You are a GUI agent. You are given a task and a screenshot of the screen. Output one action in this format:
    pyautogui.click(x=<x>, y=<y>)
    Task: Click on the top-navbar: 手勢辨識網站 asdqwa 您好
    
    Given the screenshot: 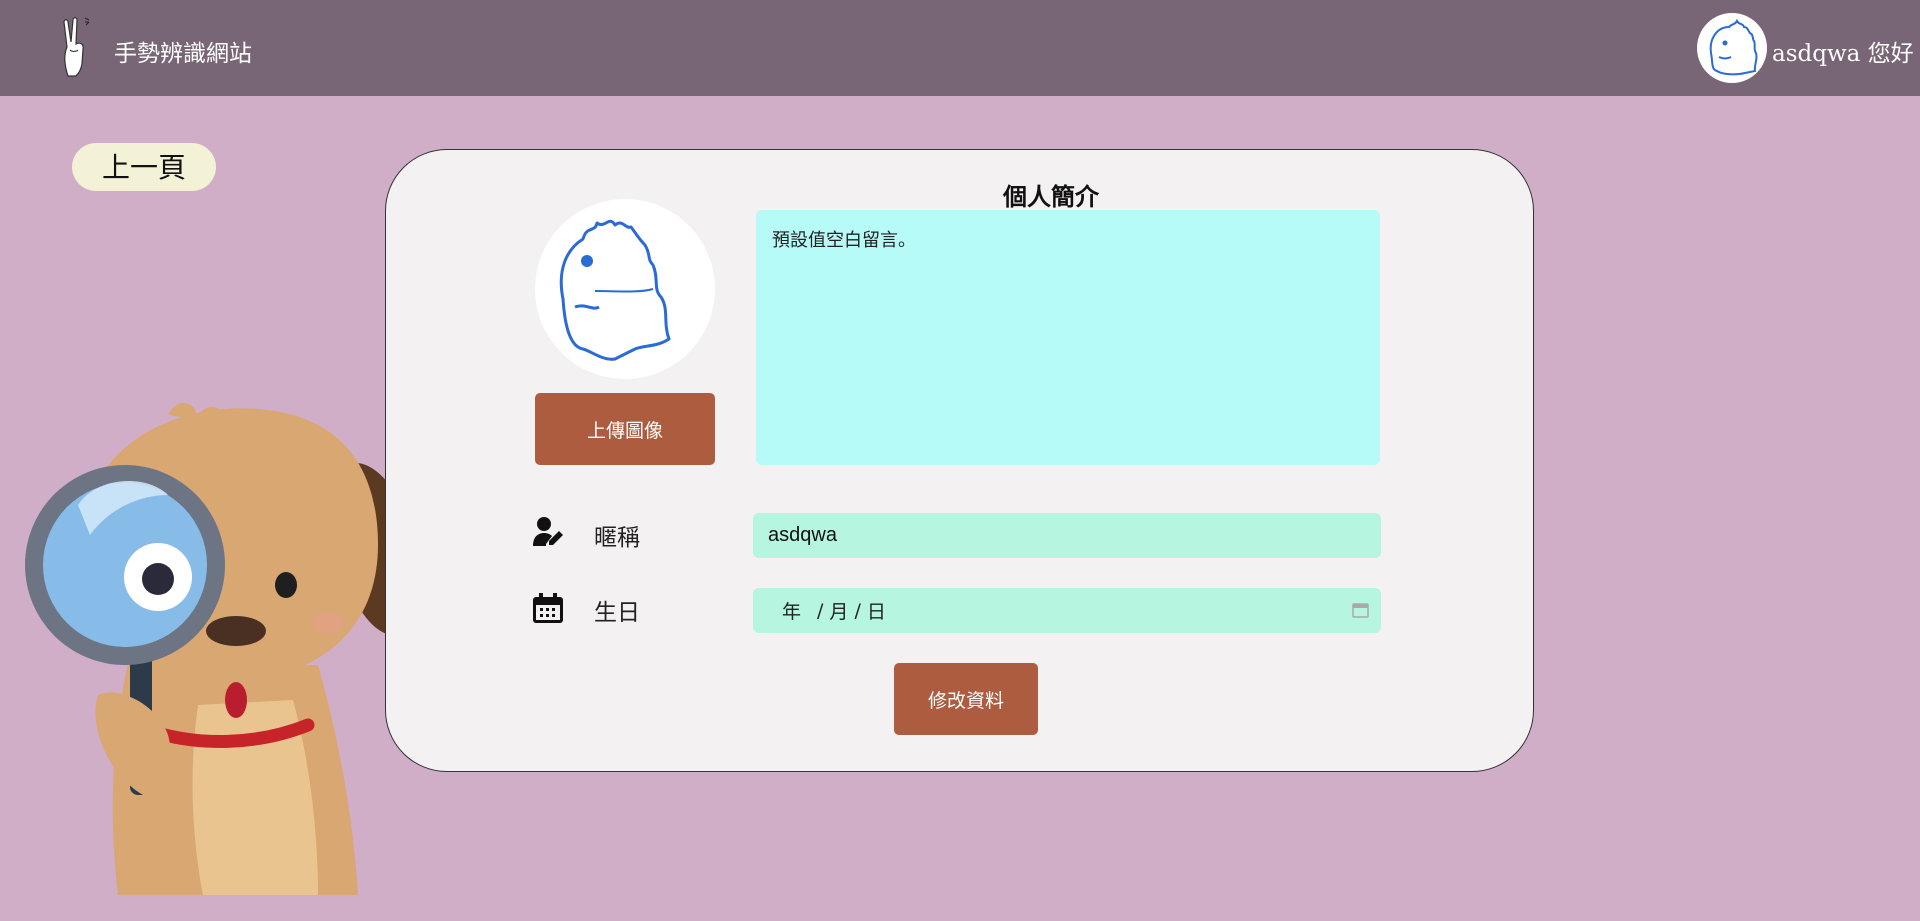 What is the action you would take?
    pyautogui.click(x=960, y=48)
    